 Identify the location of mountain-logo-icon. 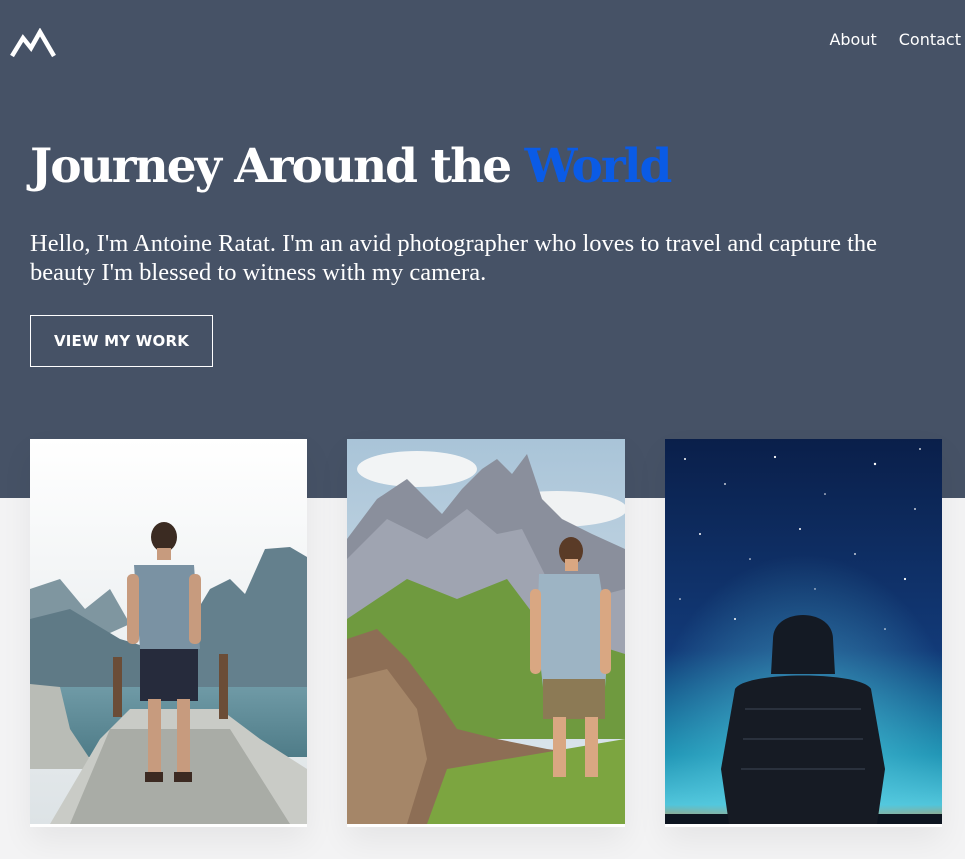
(33, 44).